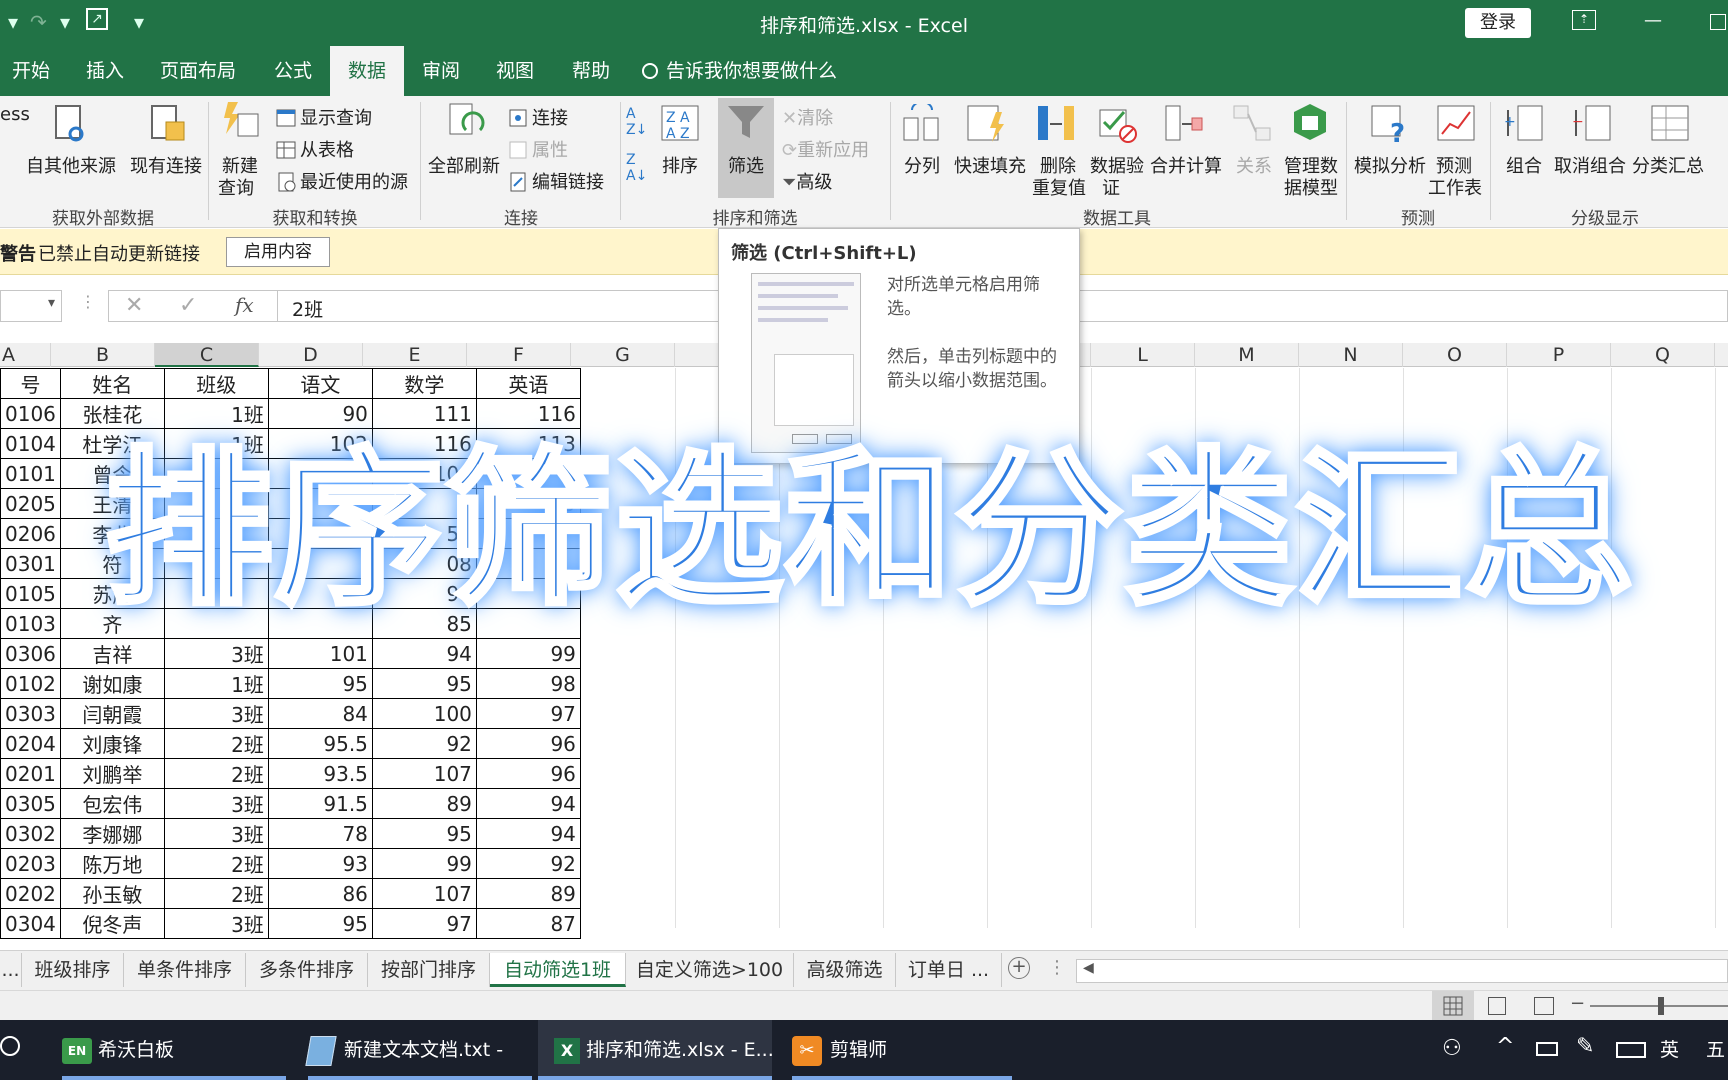 Image resolution: width=1728 pixels, height=1080 pixels. What do you see at coordinates (424, 743) in the screenshot?
I see `table-cell: 92` at bounding box center [424, 743].